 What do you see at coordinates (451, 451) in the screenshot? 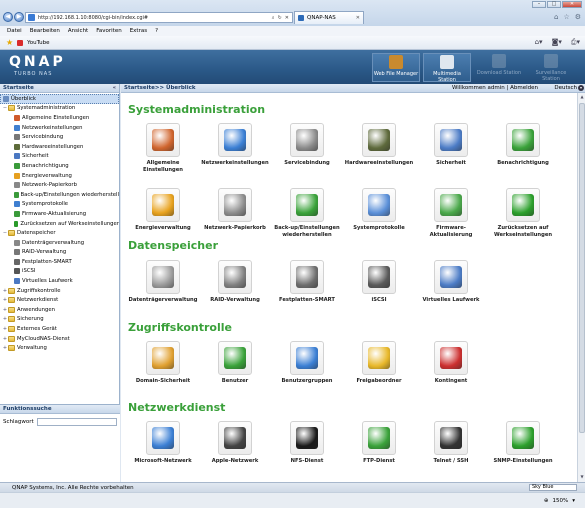
I see `tile-telnet-ssh: Telnet / SSH` at bounding box center [451, 451].